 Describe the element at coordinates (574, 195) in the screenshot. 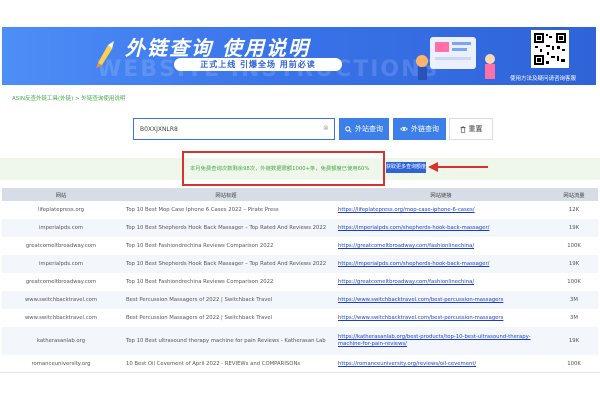

I see `header-traffic: 网站流量` at that location.